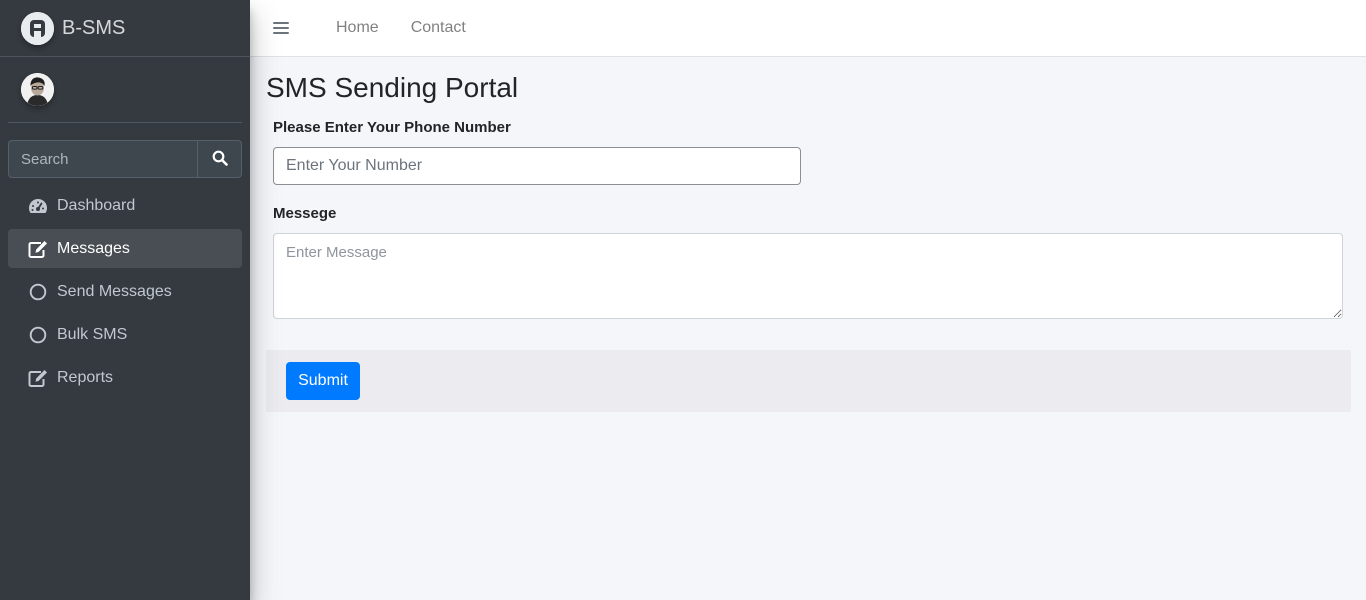 Image resolution: width=1366 pixels, height=600 pixels. What do you see at coordinates (357, 28) in the screenshot?
I see `nav-link-home: Home` at bounding box center [357, 28].